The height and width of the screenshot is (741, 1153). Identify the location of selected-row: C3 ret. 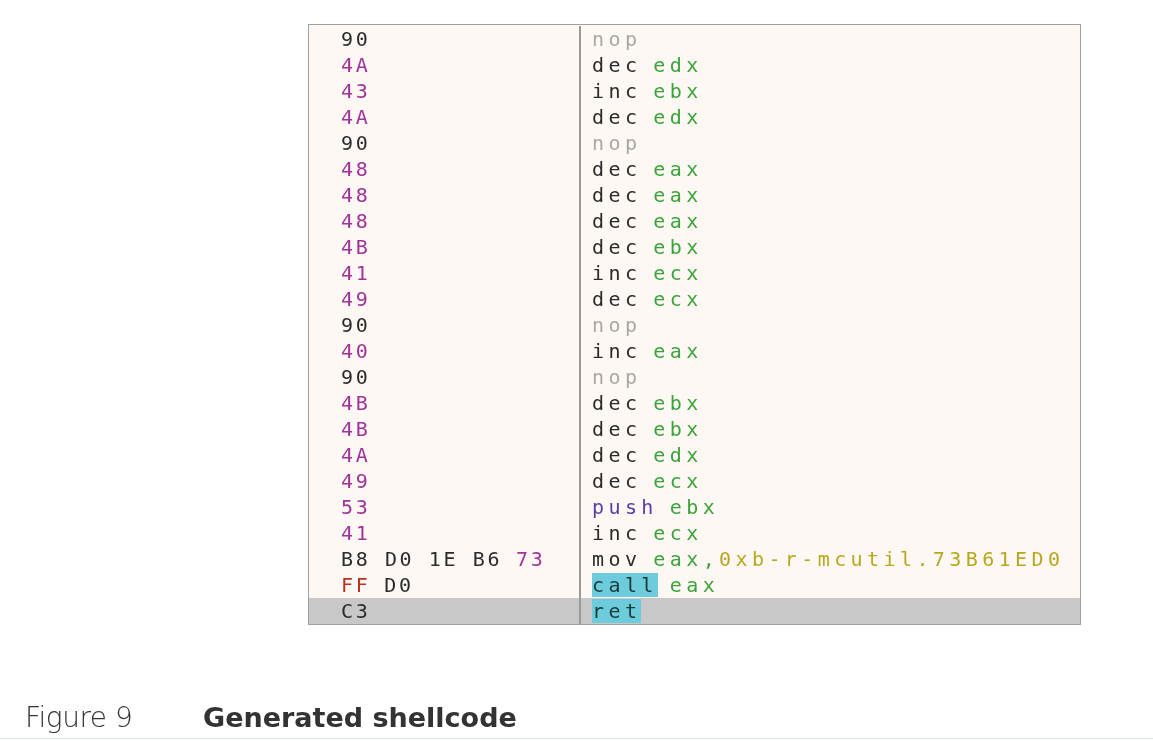
(694, 611).